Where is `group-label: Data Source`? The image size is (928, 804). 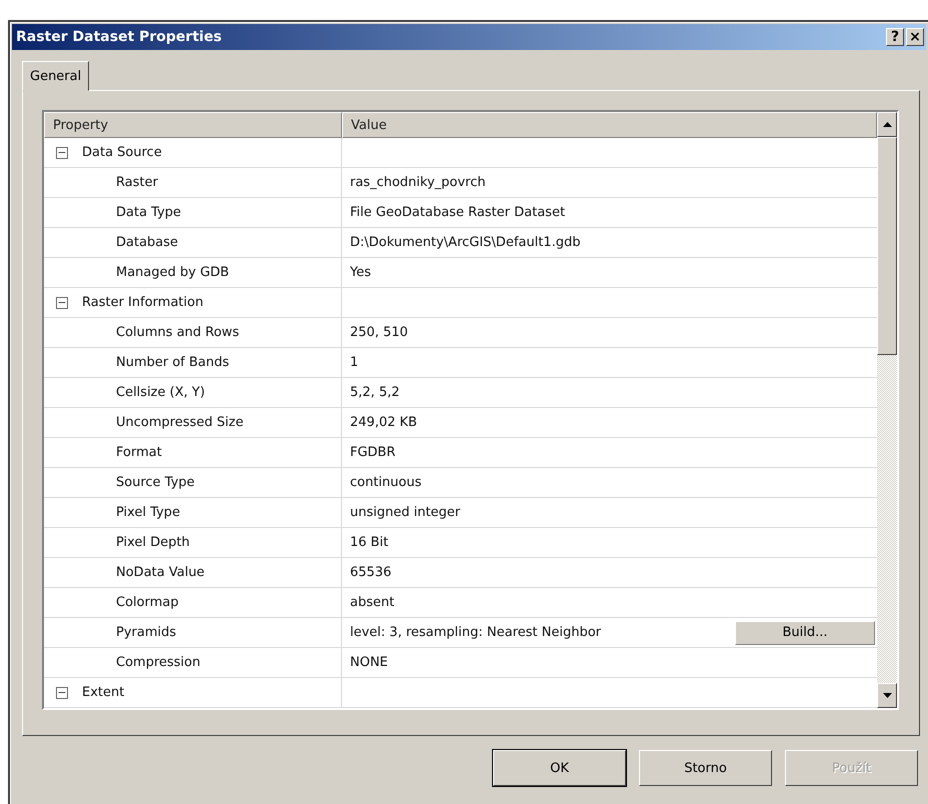 group-label: Data Source is located at coordinates (122, 152).